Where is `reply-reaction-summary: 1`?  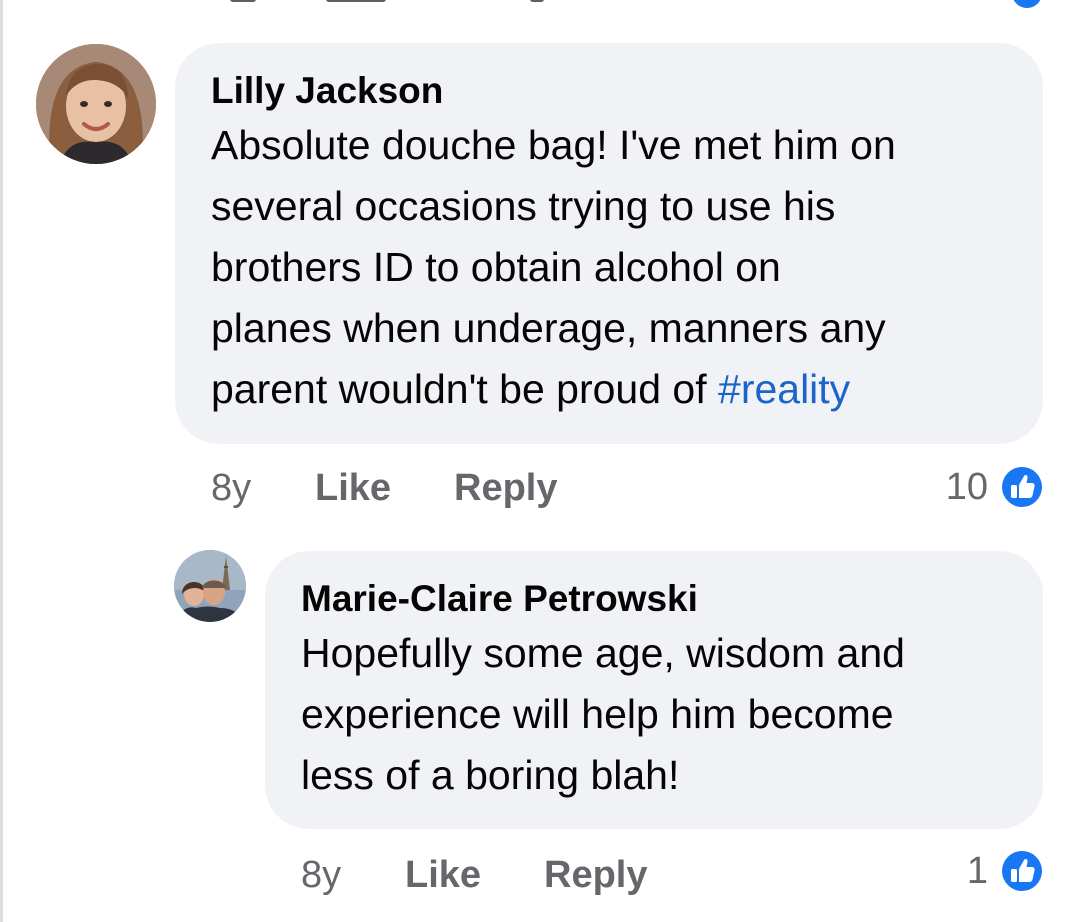
reply-reaction-summary: 1 is located at coordinates (973, 871).